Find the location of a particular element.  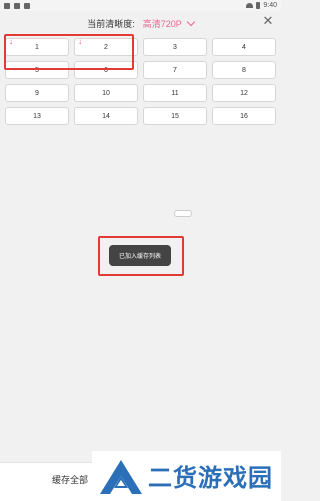

wifi-icon is located at coordinates (250, 5).